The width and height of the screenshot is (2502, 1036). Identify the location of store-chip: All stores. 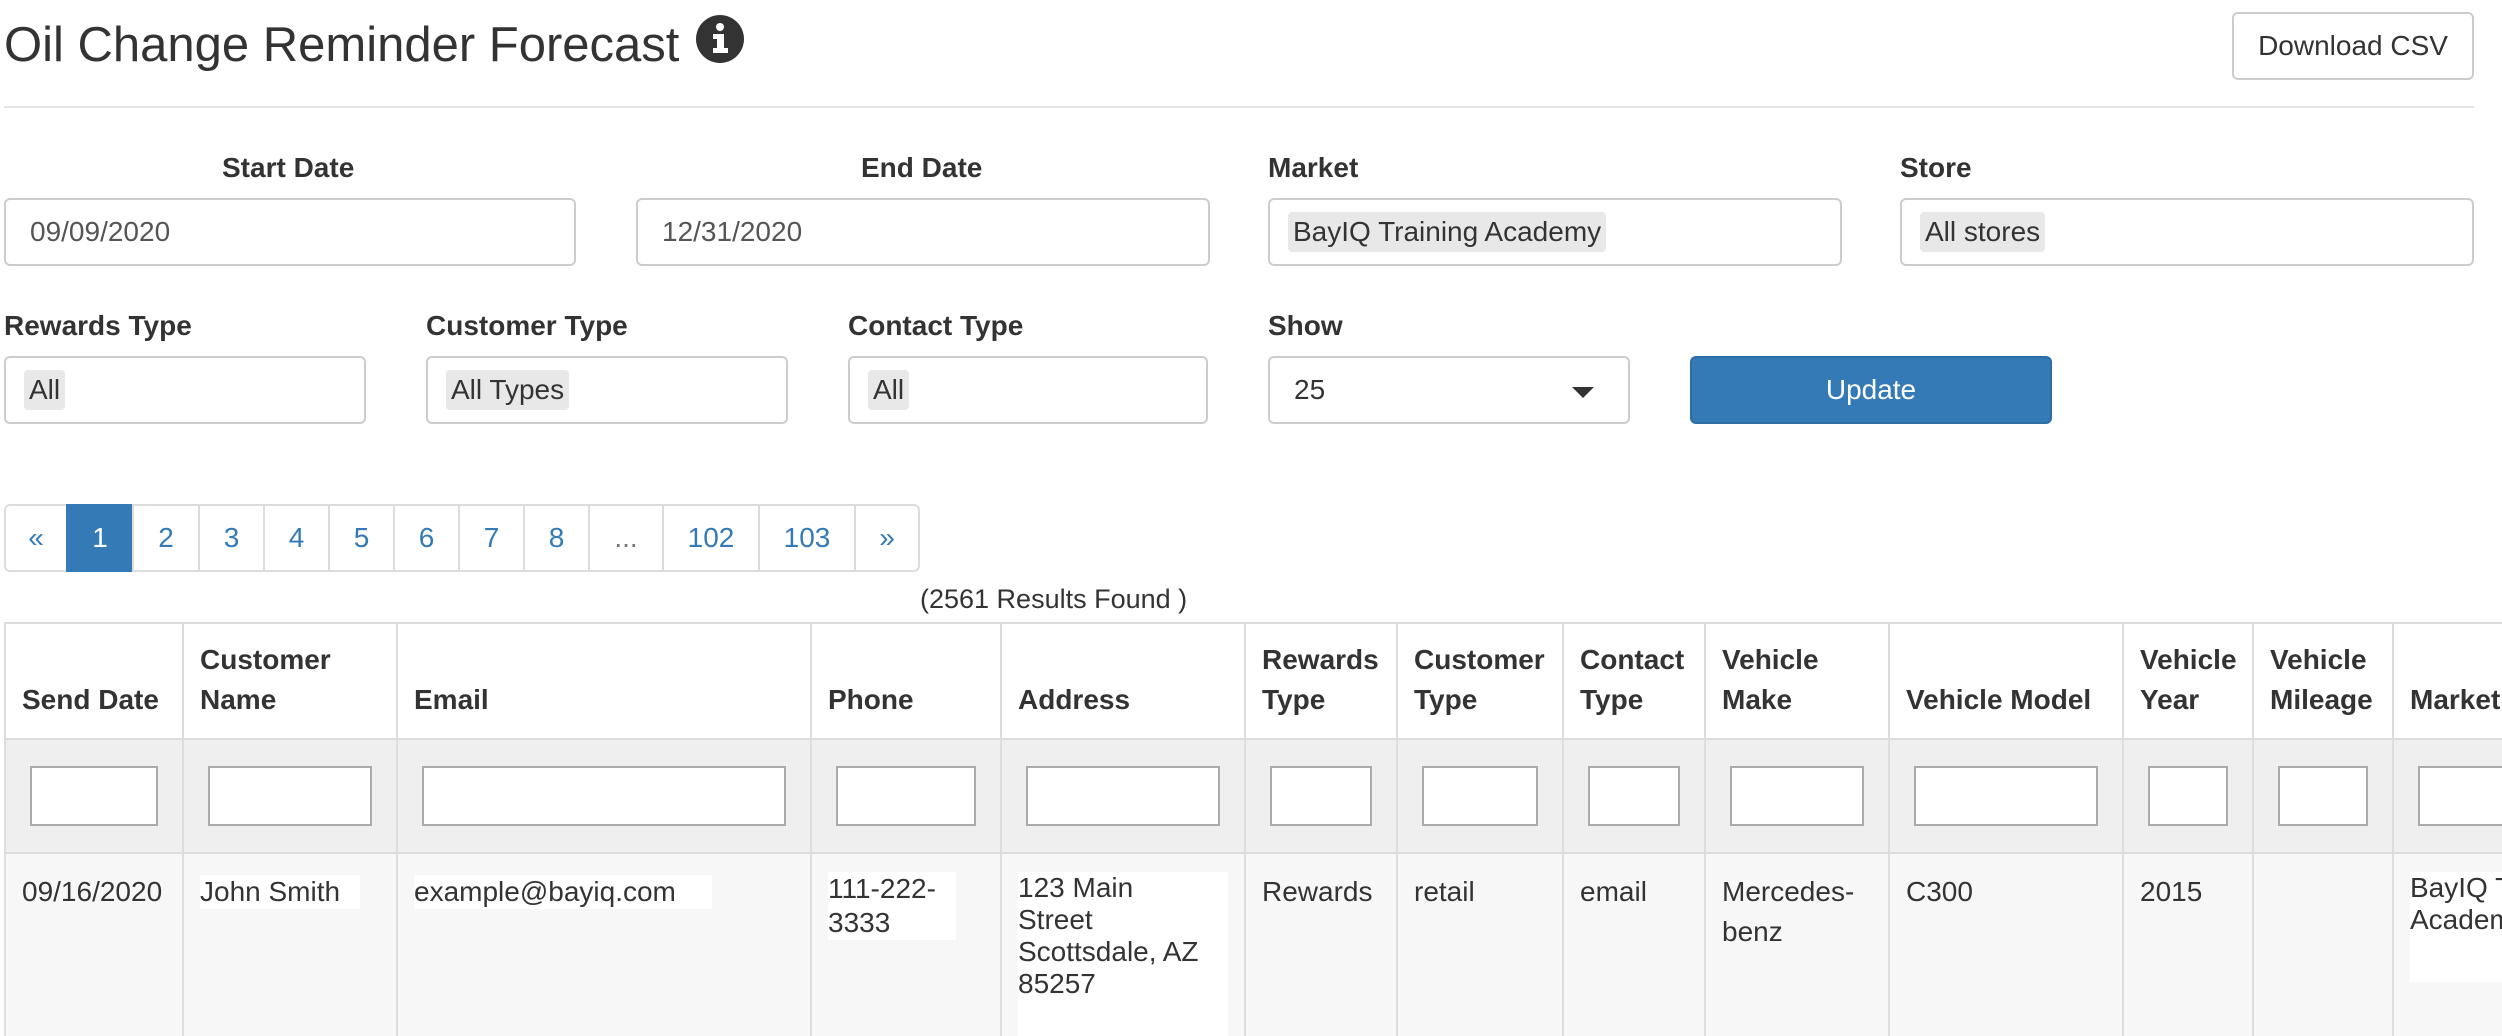
(1983, 232).